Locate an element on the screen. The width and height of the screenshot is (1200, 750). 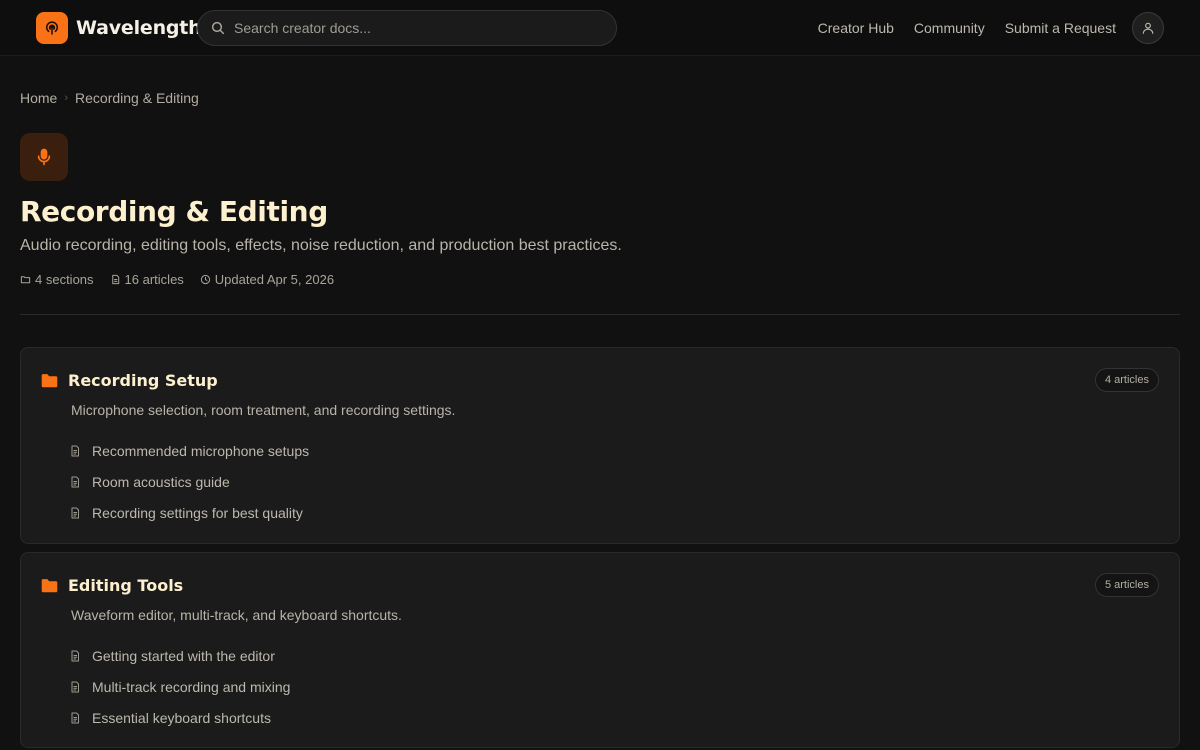
microphone-icon is located at coordinates (44, 157).